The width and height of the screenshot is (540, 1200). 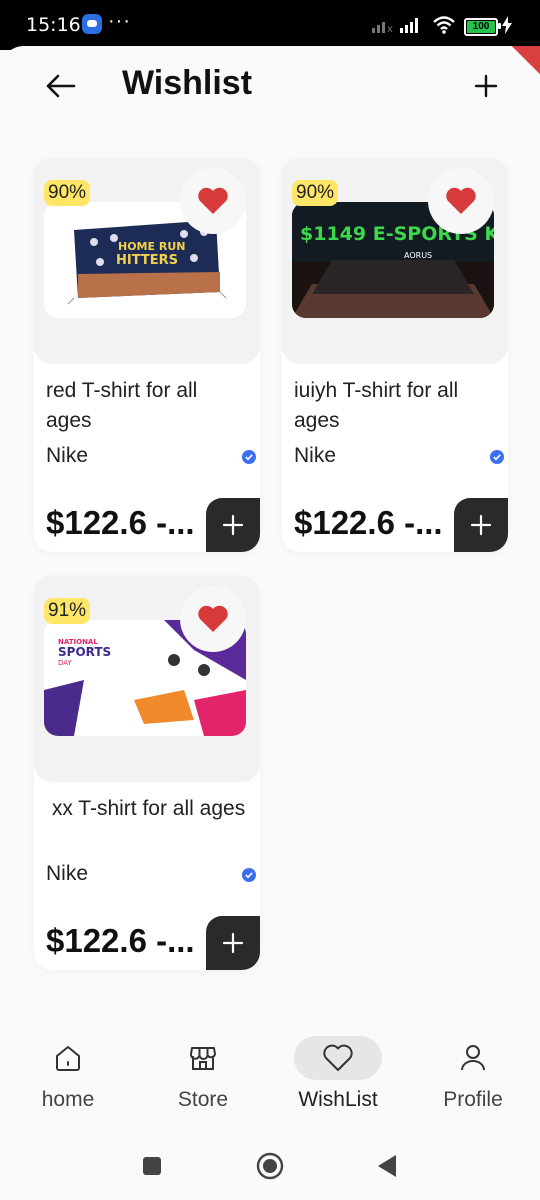 What do you see at coordinates (119, 21) in the screenshot?
I see `more-notifications-icon: ···` at bounding box center [119, 21].